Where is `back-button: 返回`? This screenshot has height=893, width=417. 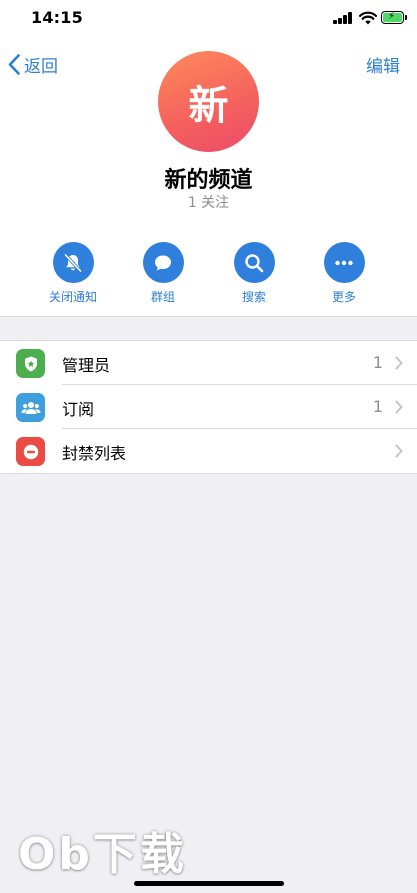 back-button: 返回 is located at coordinates (33, 64).